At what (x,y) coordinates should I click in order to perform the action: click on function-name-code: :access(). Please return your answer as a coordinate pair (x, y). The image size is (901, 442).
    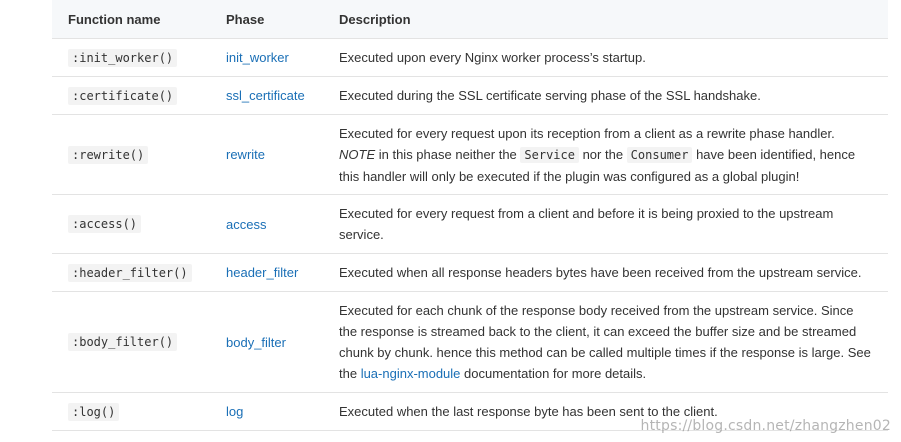
    Looking at the image, I should click on (105, 224).